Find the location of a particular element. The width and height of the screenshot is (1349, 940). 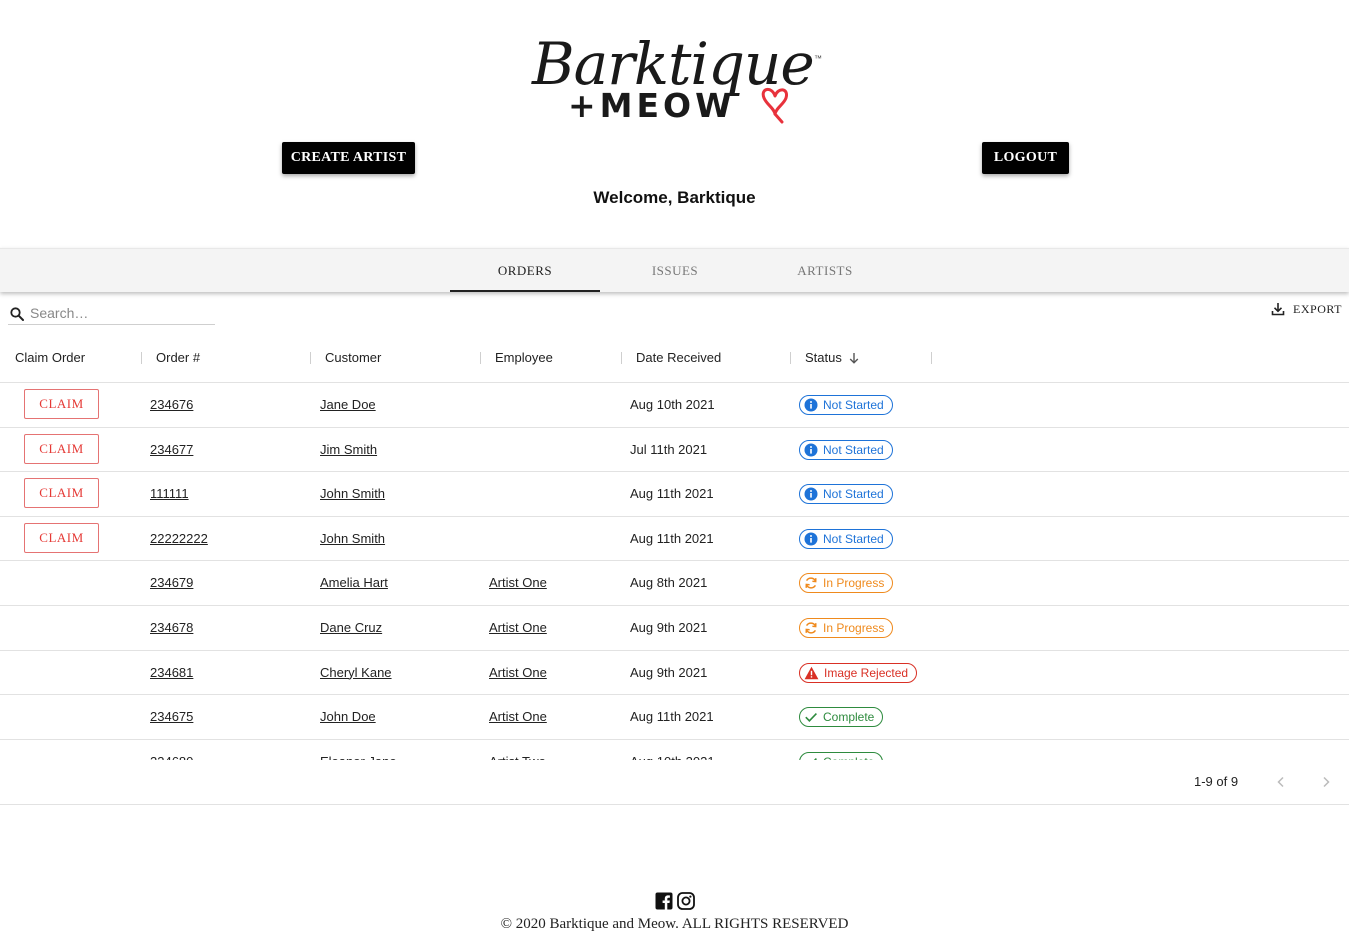

column-header-status: Status is located at coordinates (832, 358).